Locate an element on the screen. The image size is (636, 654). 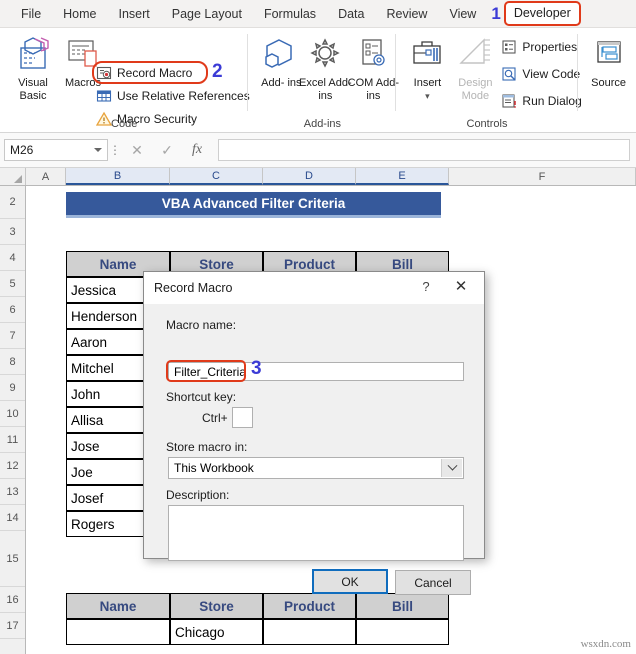
view-code-button: View Code is located at coordinates (540, 74).